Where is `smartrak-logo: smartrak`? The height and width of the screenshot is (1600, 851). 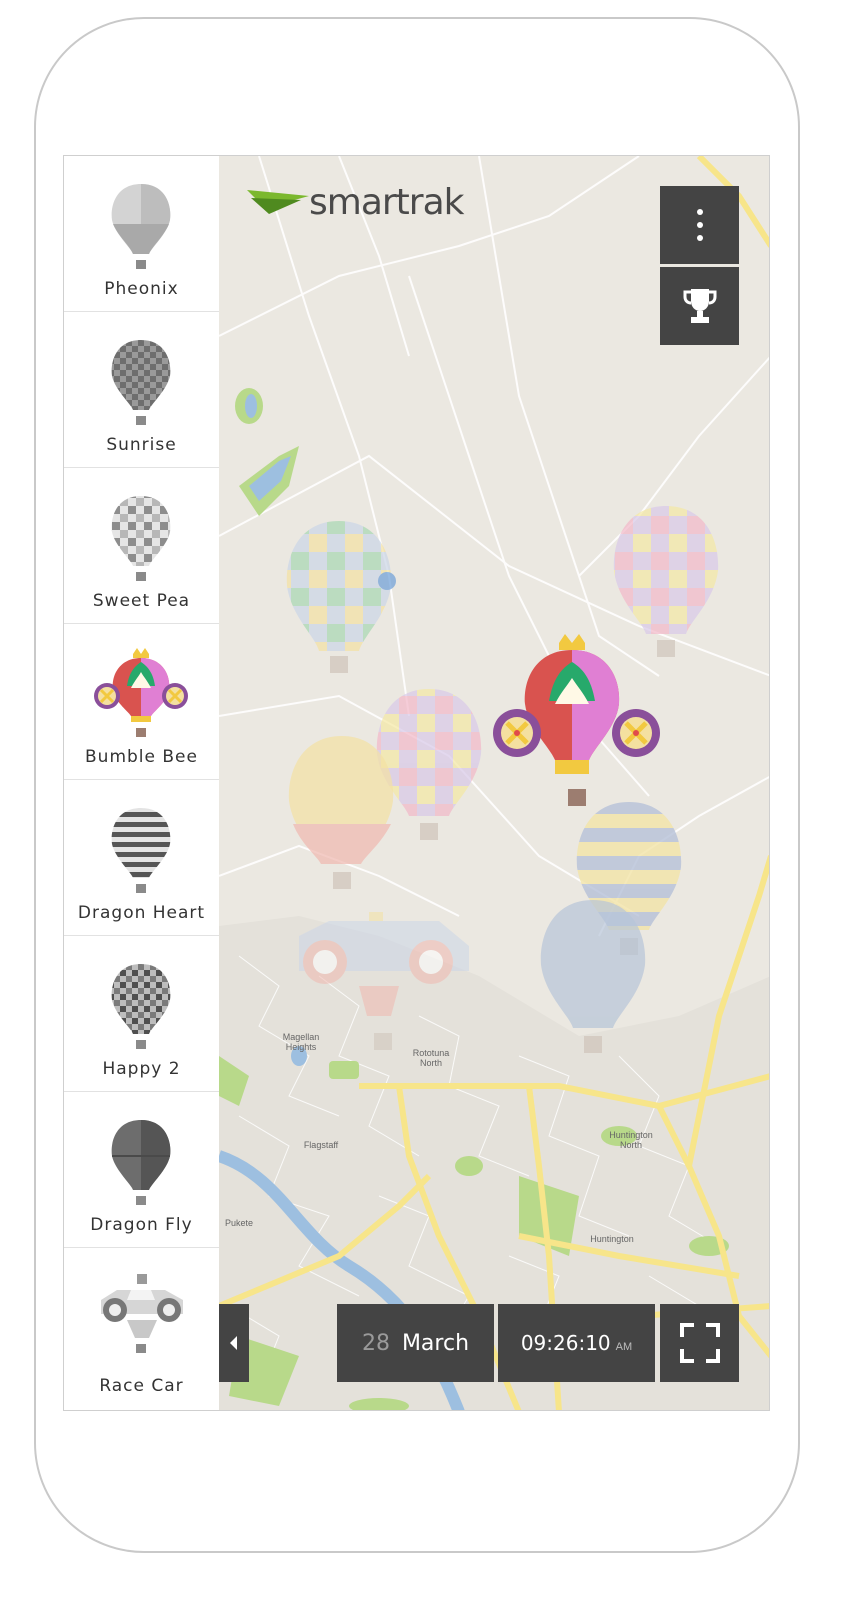
smartrak-logo: smartrak is located at coordinates (387, 204).